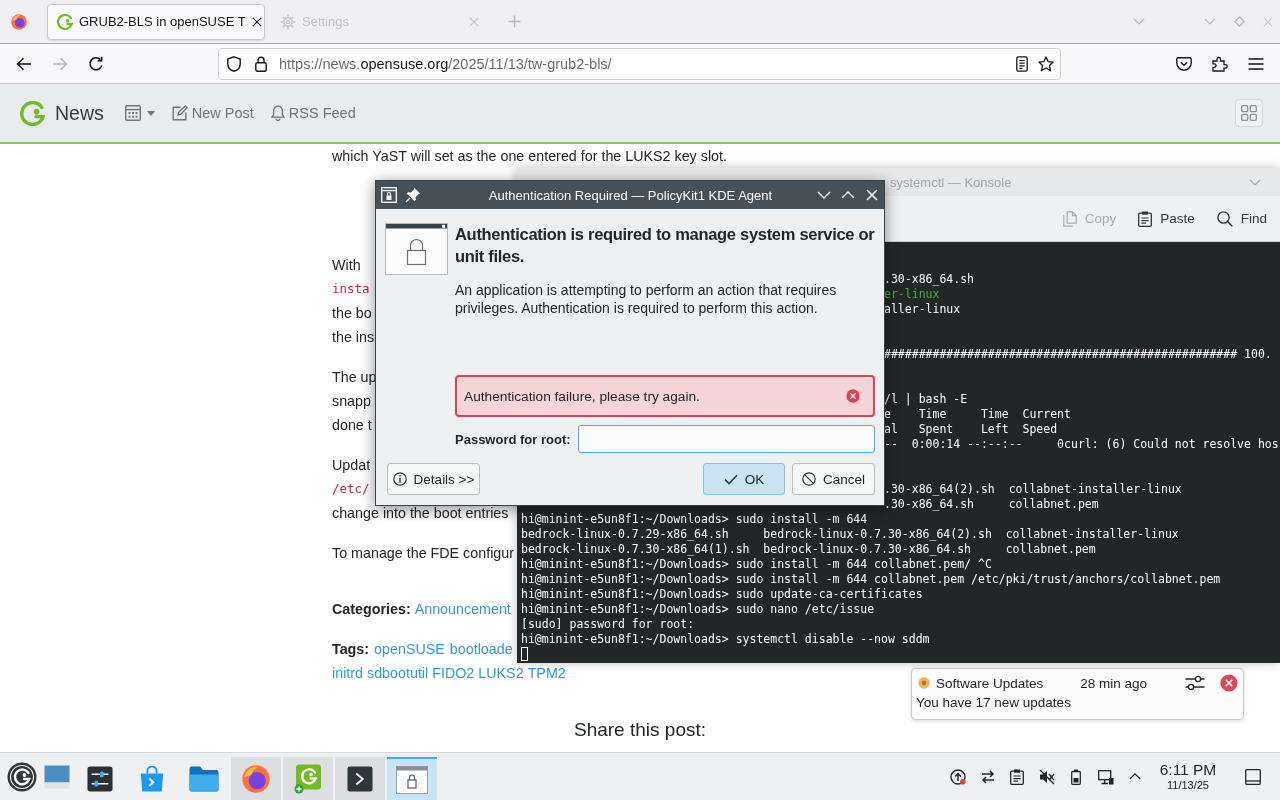 The width and height of the screenshot is (1280, 800). What do you see at coordinates (1220, 63) in the screenshot?
I see `puzzle-icon` at bounding box center [1220, 63].